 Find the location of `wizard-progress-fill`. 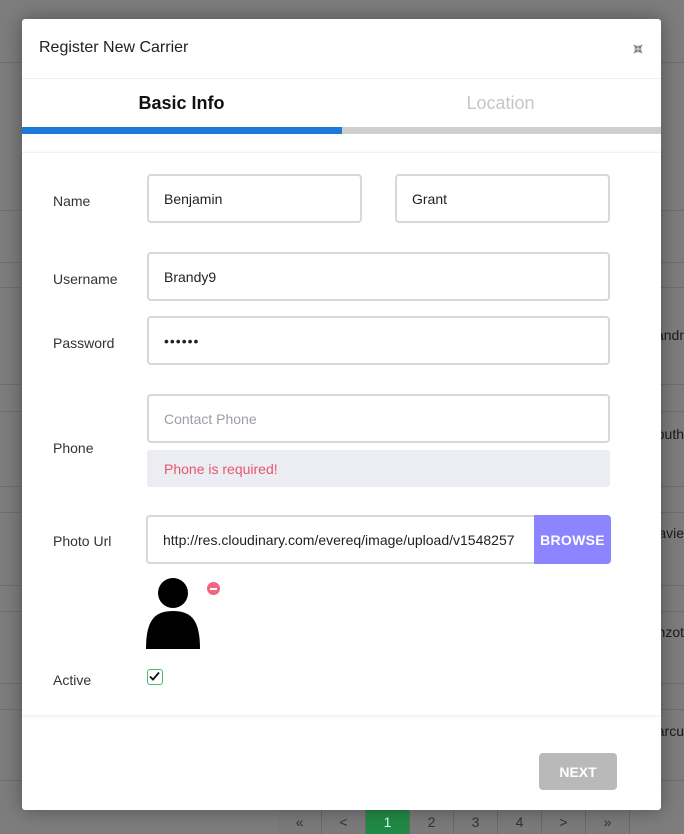

wizard-progress-fill is located at coordinates (182, 130).